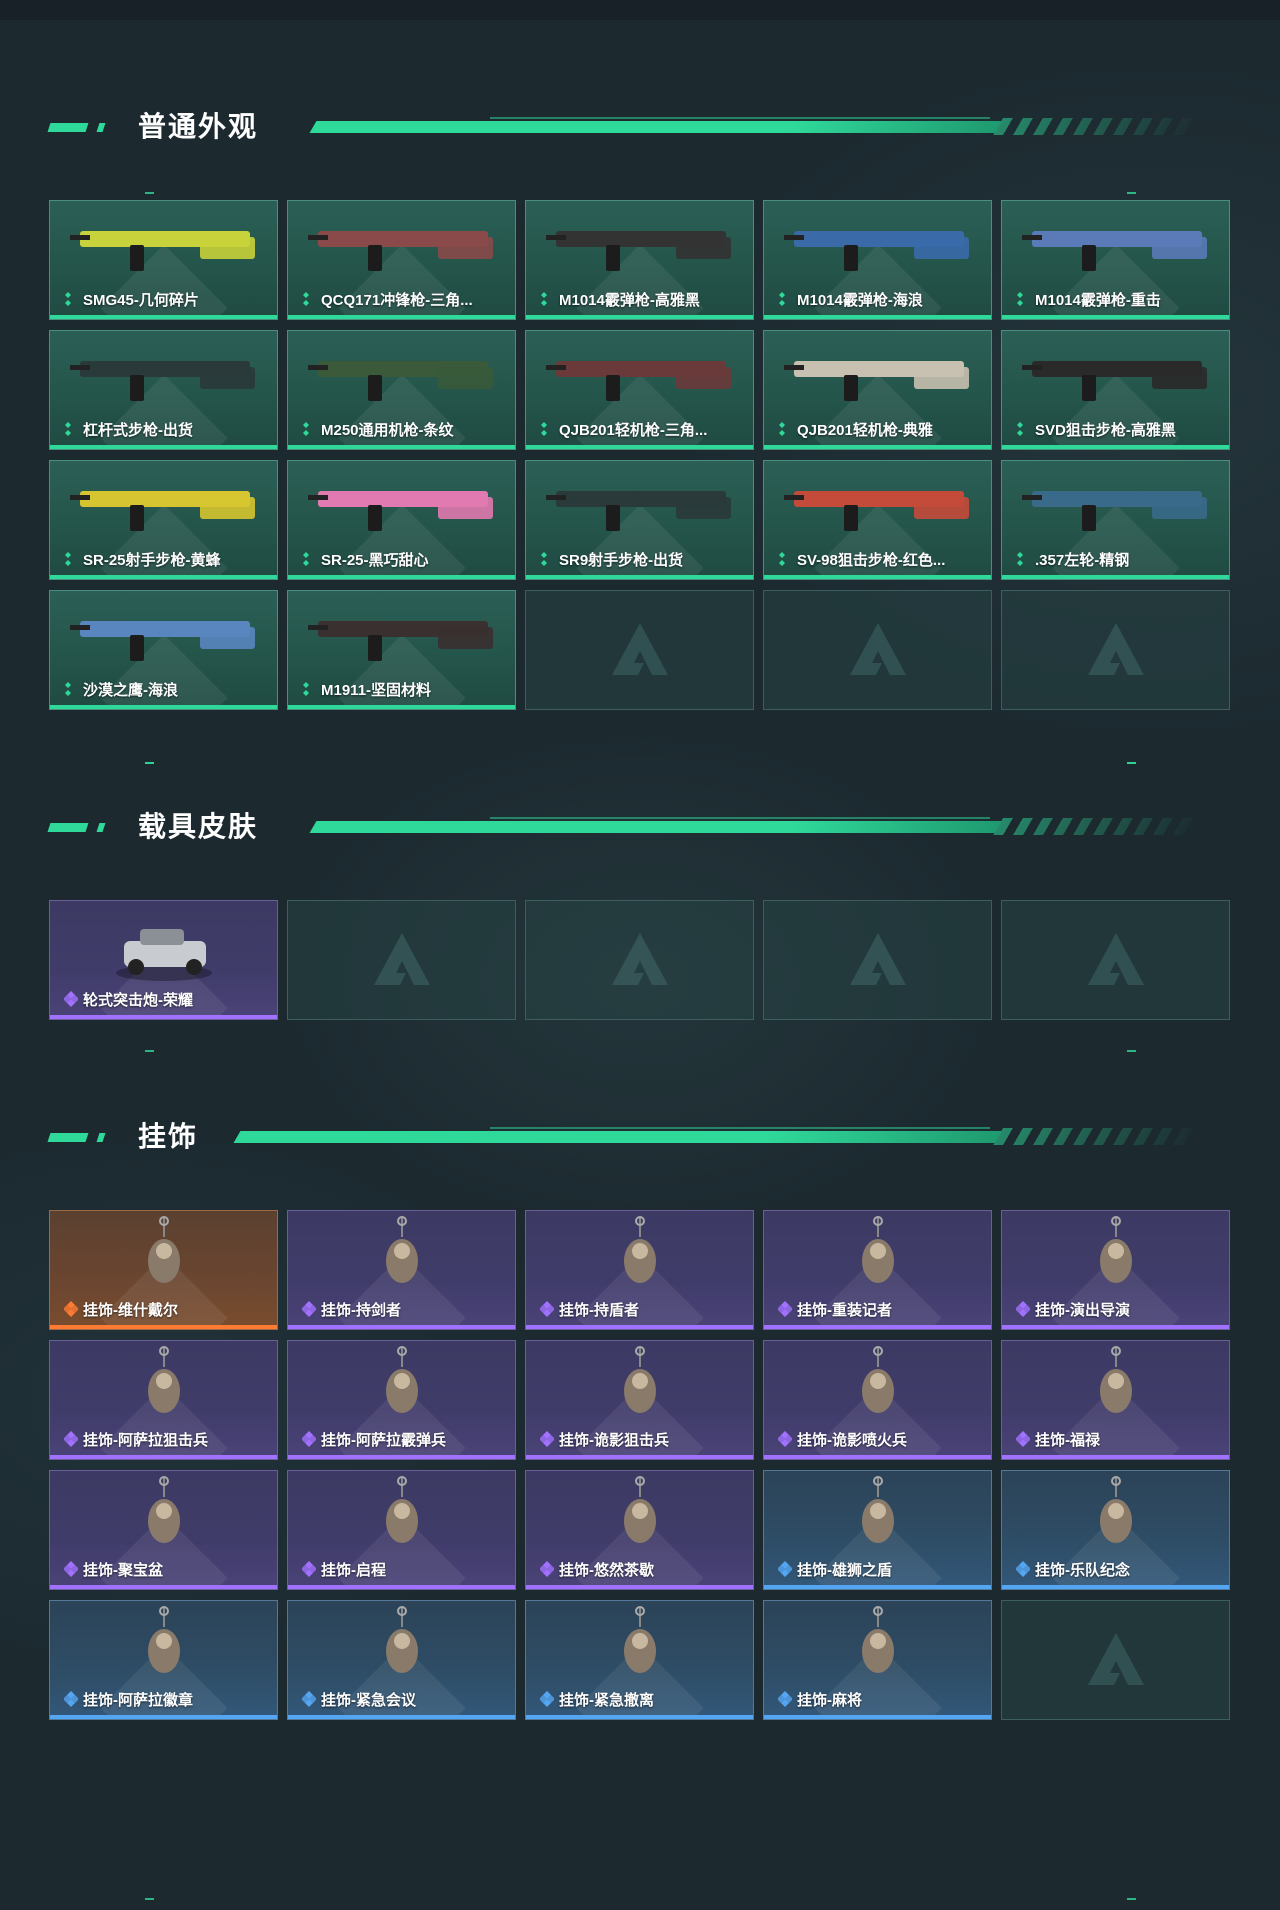 This screenshot has height=1910, width=1280. Describe the element at coordinates (401, 1530) in the screenshot. I see `item-card: 挂饰-启程` at that location.